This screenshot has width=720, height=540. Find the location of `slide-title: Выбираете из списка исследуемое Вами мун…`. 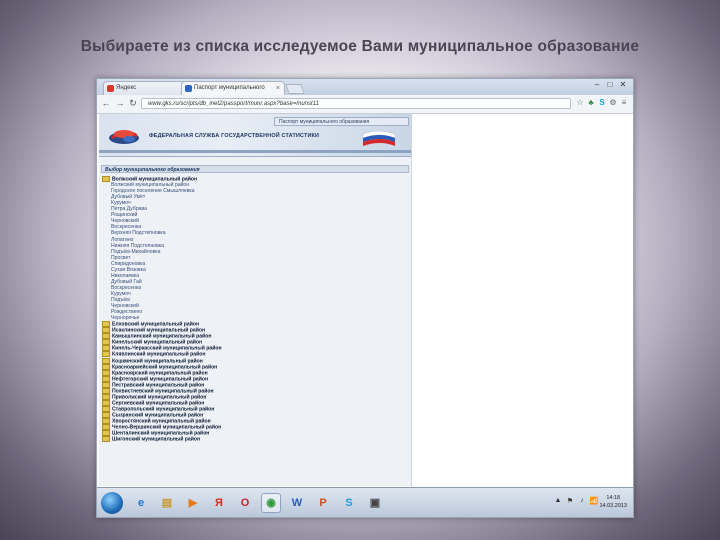

slide-title: Выбираете из списка исследуемое Вами мун… is located at coordinates (360, 46).